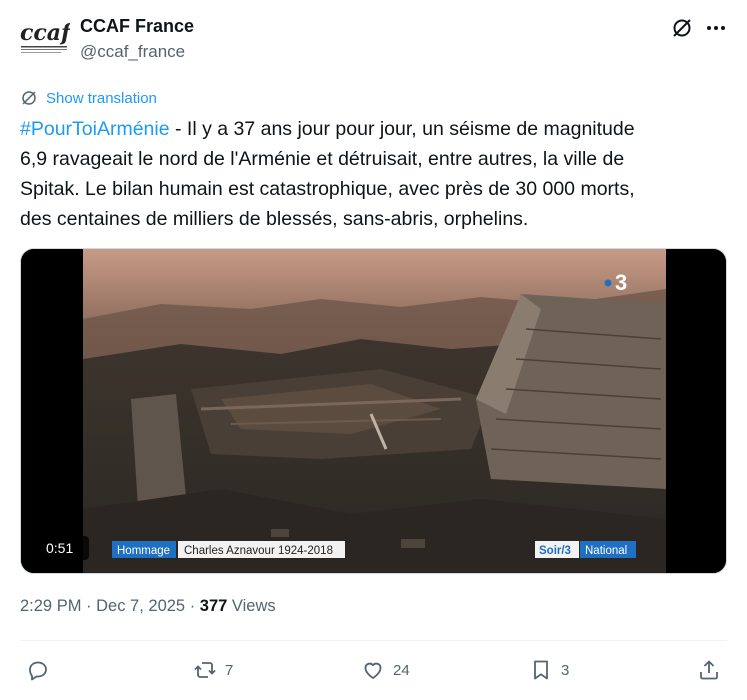  Describe the element at coordinates (95, 129) in the screenshot. I see `hashtag-link: #PourToiArménie` at that location.